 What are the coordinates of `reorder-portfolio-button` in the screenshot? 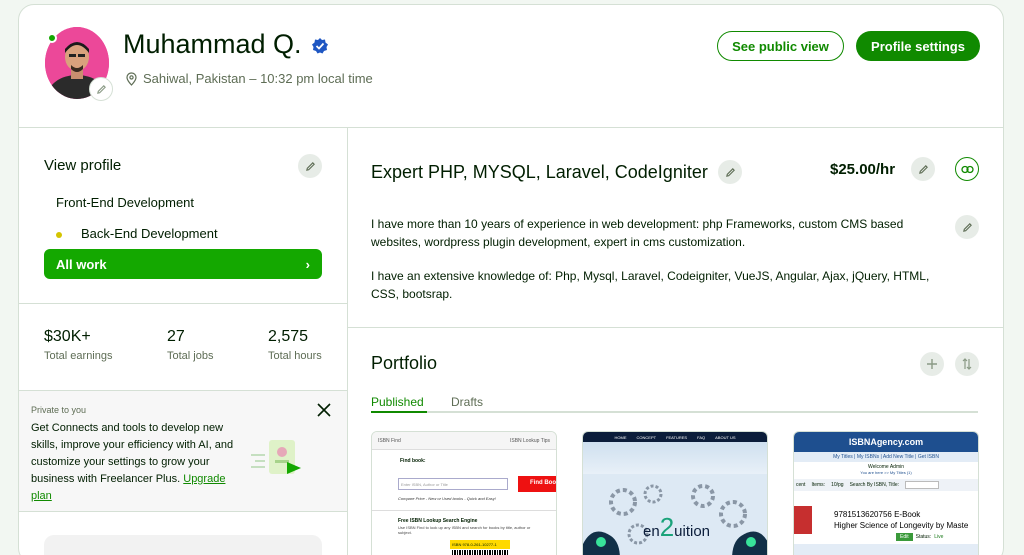 It's located at (967, 364).